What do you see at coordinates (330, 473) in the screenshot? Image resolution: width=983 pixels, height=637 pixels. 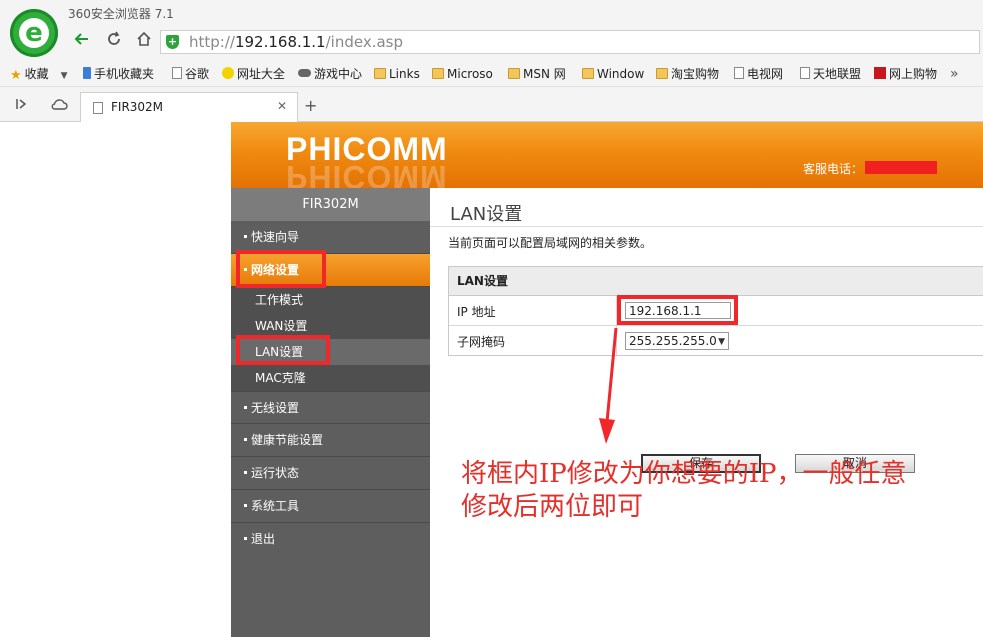 I see `sidebar-item-status: 运行状态` at bounding box center [330, 473].